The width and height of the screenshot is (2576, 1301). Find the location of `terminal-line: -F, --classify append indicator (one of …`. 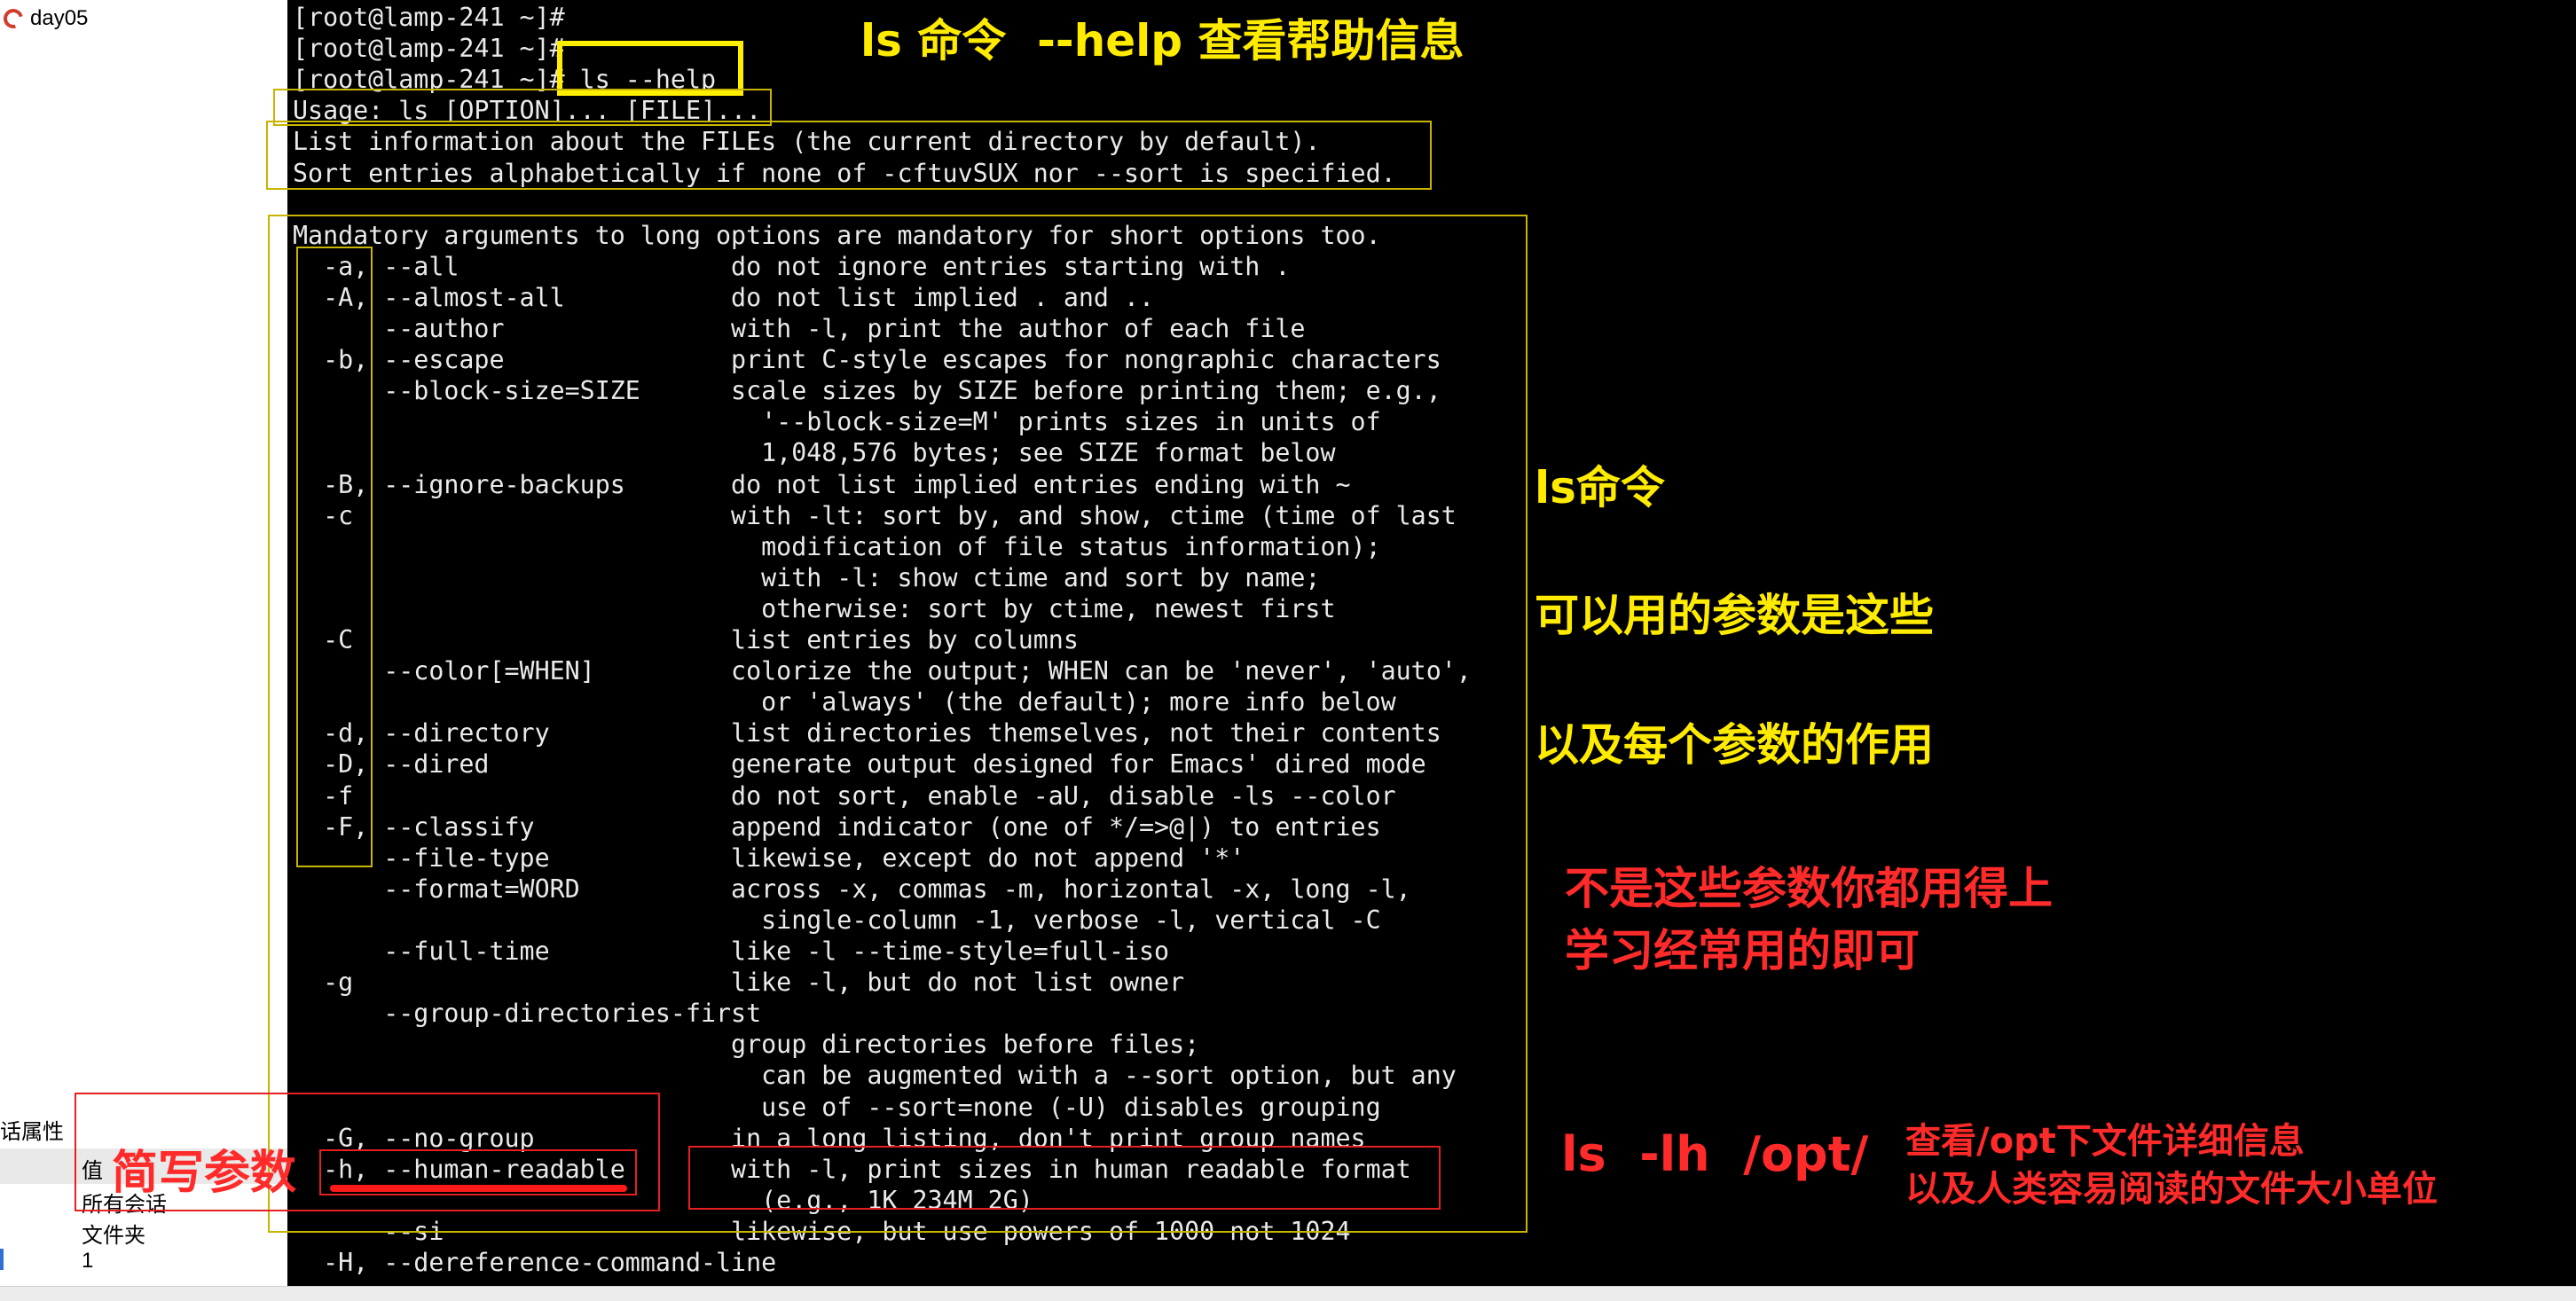

terminal-line: -F, --classify append indicator (one of … is located at coordinates (837, 826).